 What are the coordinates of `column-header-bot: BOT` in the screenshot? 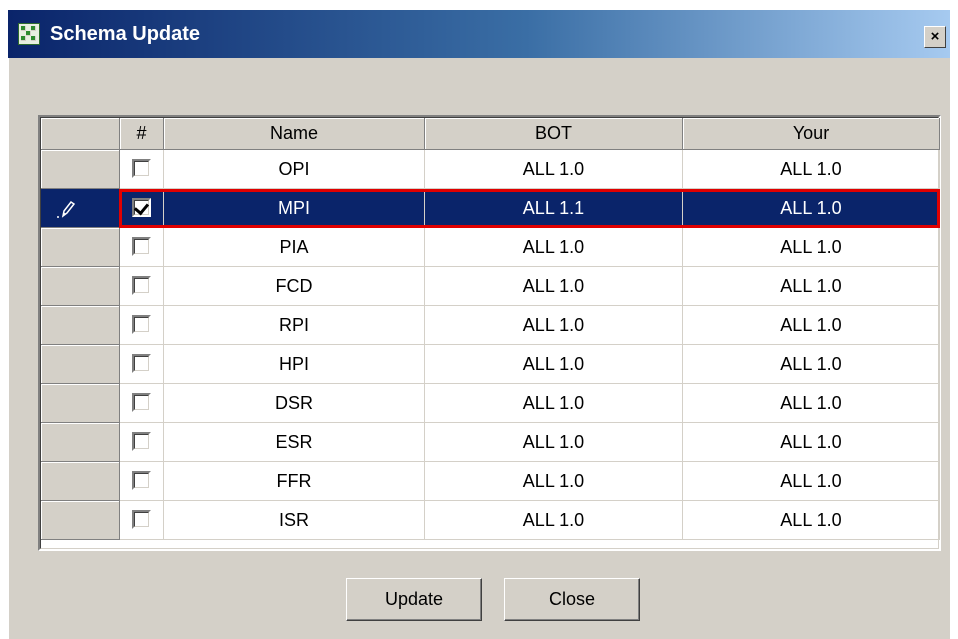 It's located at (554, 134).